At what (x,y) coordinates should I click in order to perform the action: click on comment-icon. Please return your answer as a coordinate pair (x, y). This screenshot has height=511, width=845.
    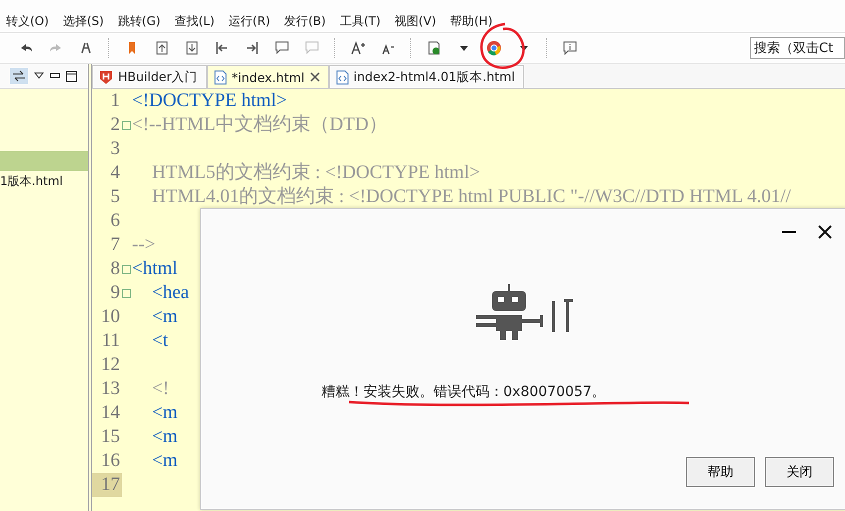
    Looking at the image, I should click on (282, 48).